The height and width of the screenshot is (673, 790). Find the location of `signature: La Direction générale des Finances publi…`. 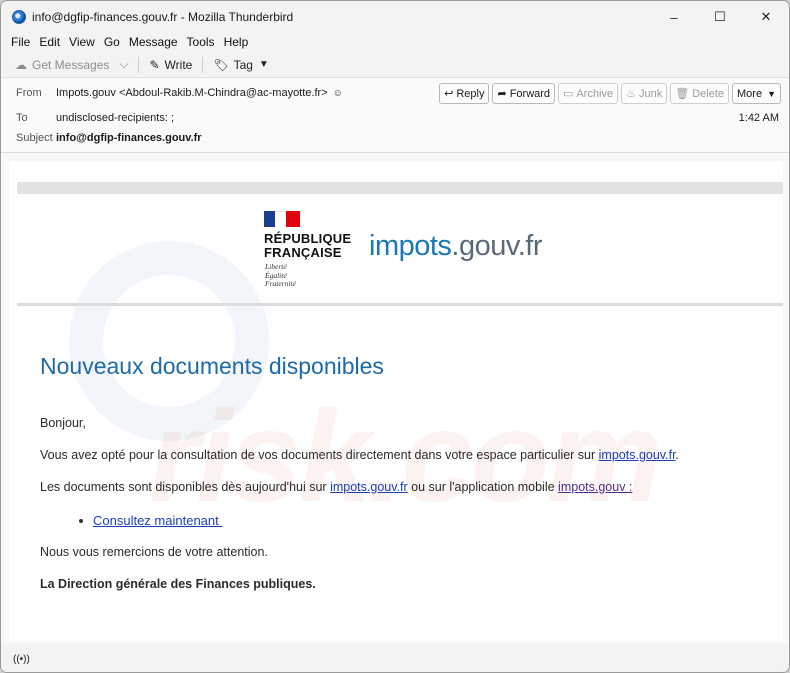

signature: La Direction générale des Finances publi… is located at coordinates (178, 584).